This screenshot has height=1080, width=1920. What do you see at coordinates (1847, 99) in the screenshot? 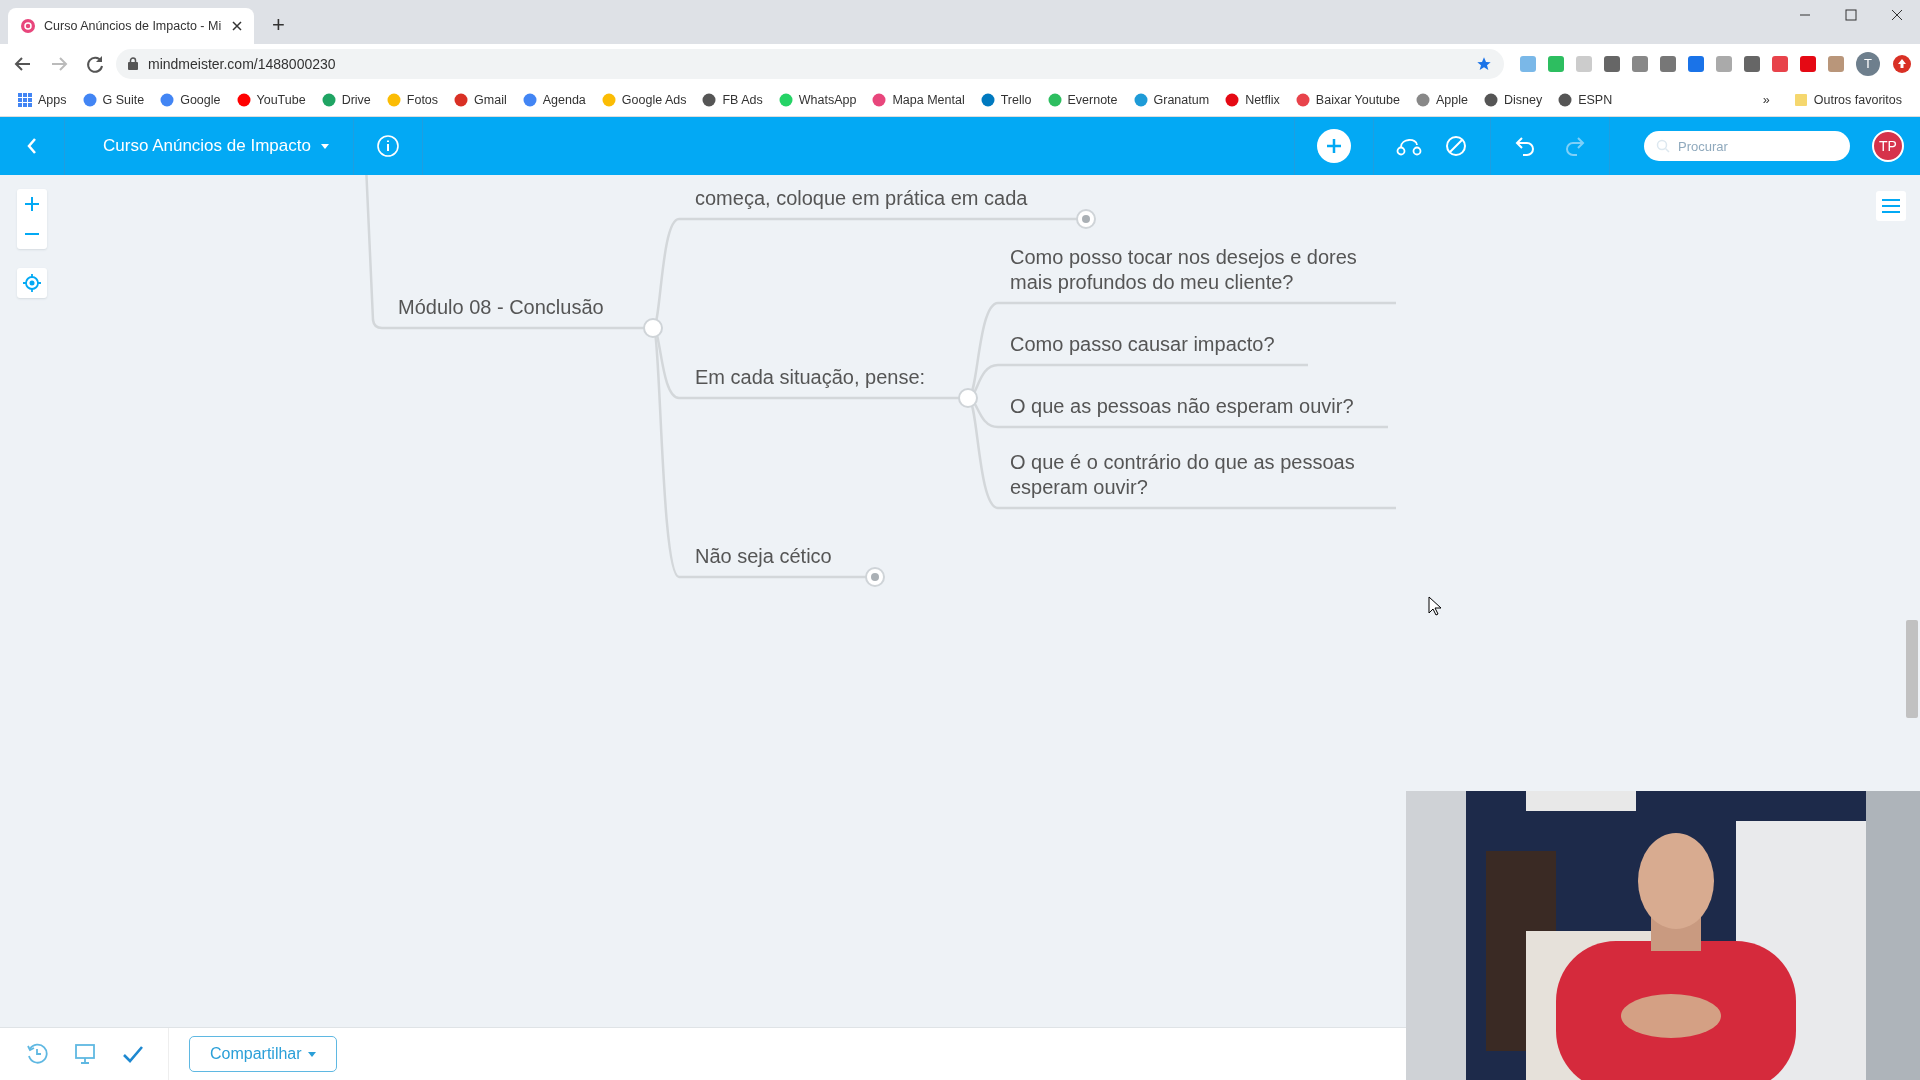
I see `bookmark-folder: Outros favoritos` at bounding box center [1847, 99].